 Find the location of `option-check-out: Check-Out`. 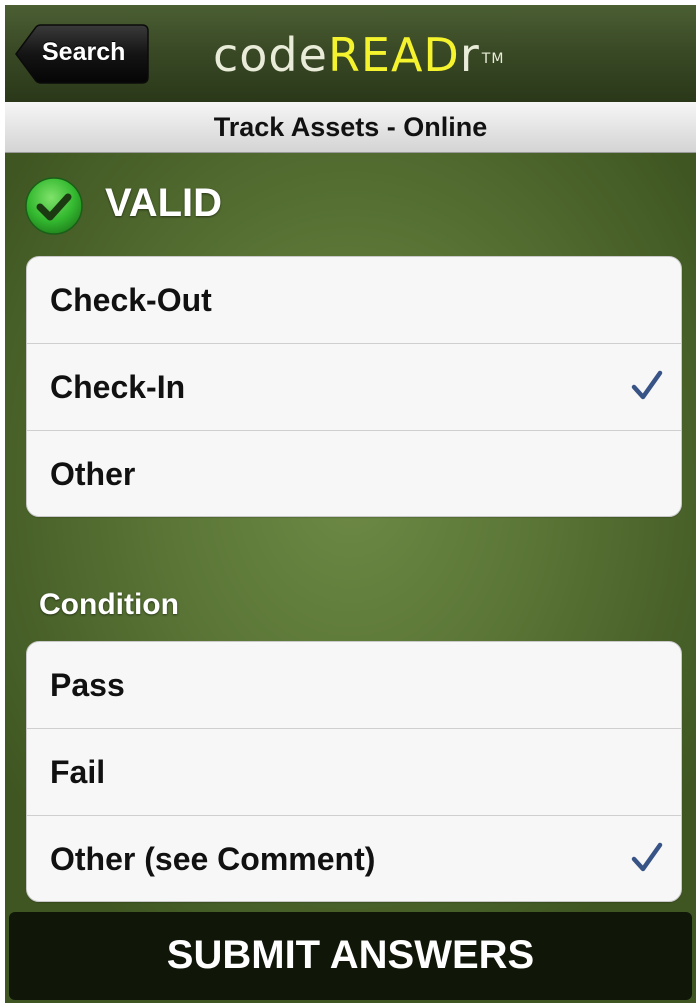

option-check-out: Check-Out is located at coordinates (354, 300).